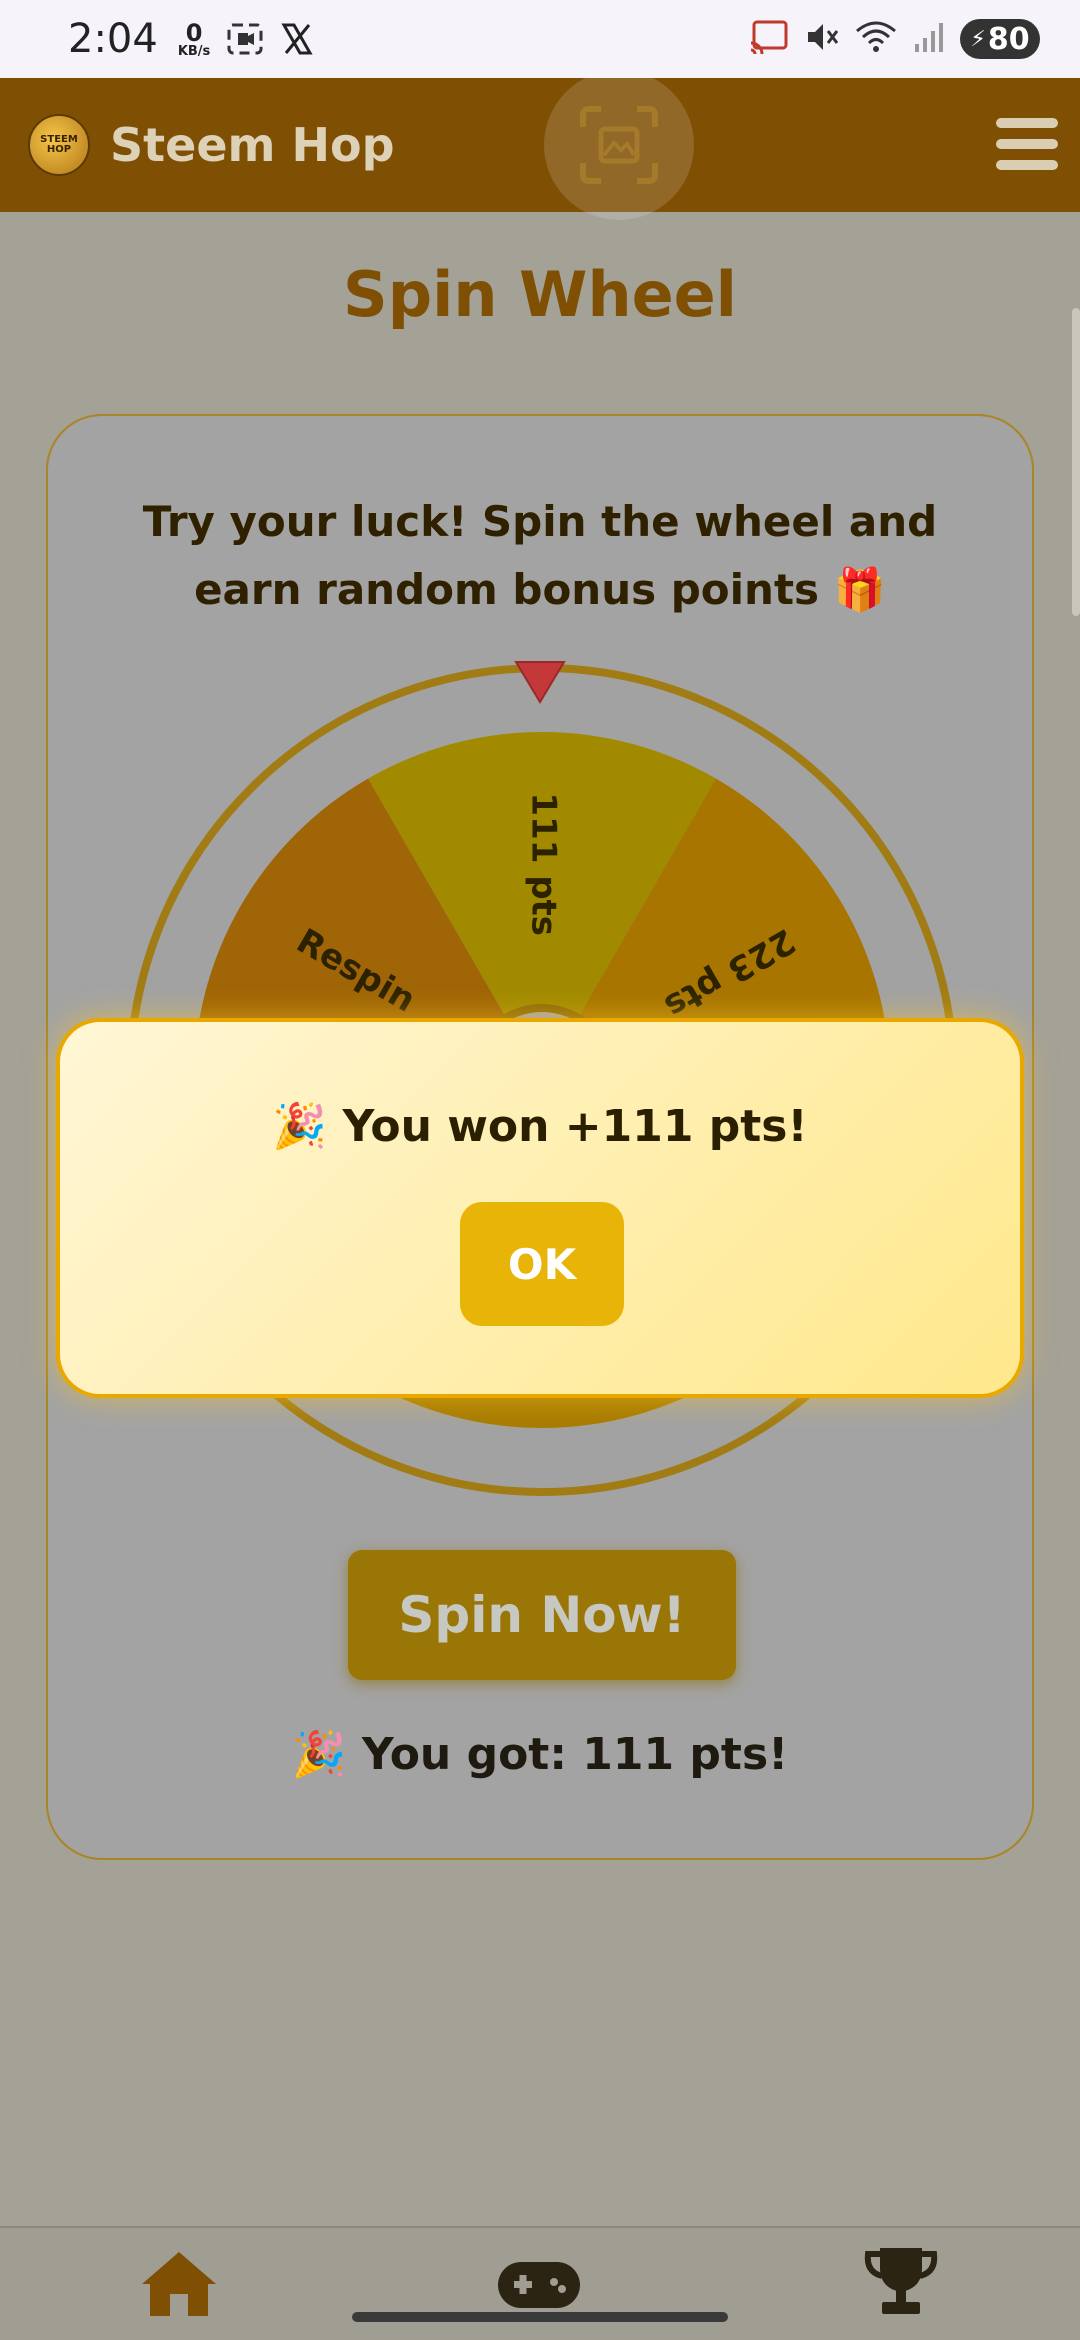  I want to click on net-speed-unit: KB/s, so click(194, 51).